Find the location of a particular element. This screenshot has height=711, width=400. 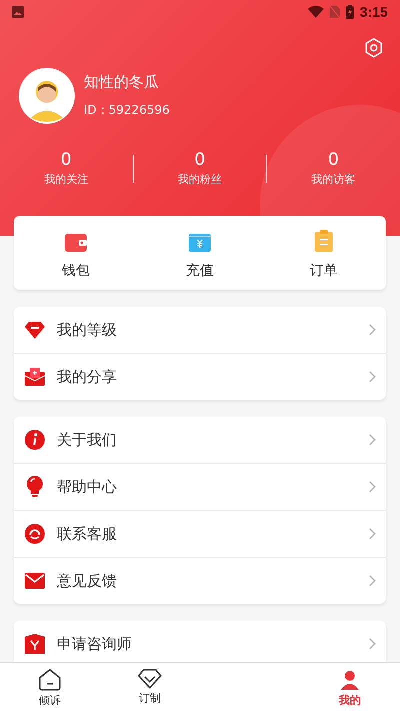

quick-action: 充值 is located at coordinates (200, 253).